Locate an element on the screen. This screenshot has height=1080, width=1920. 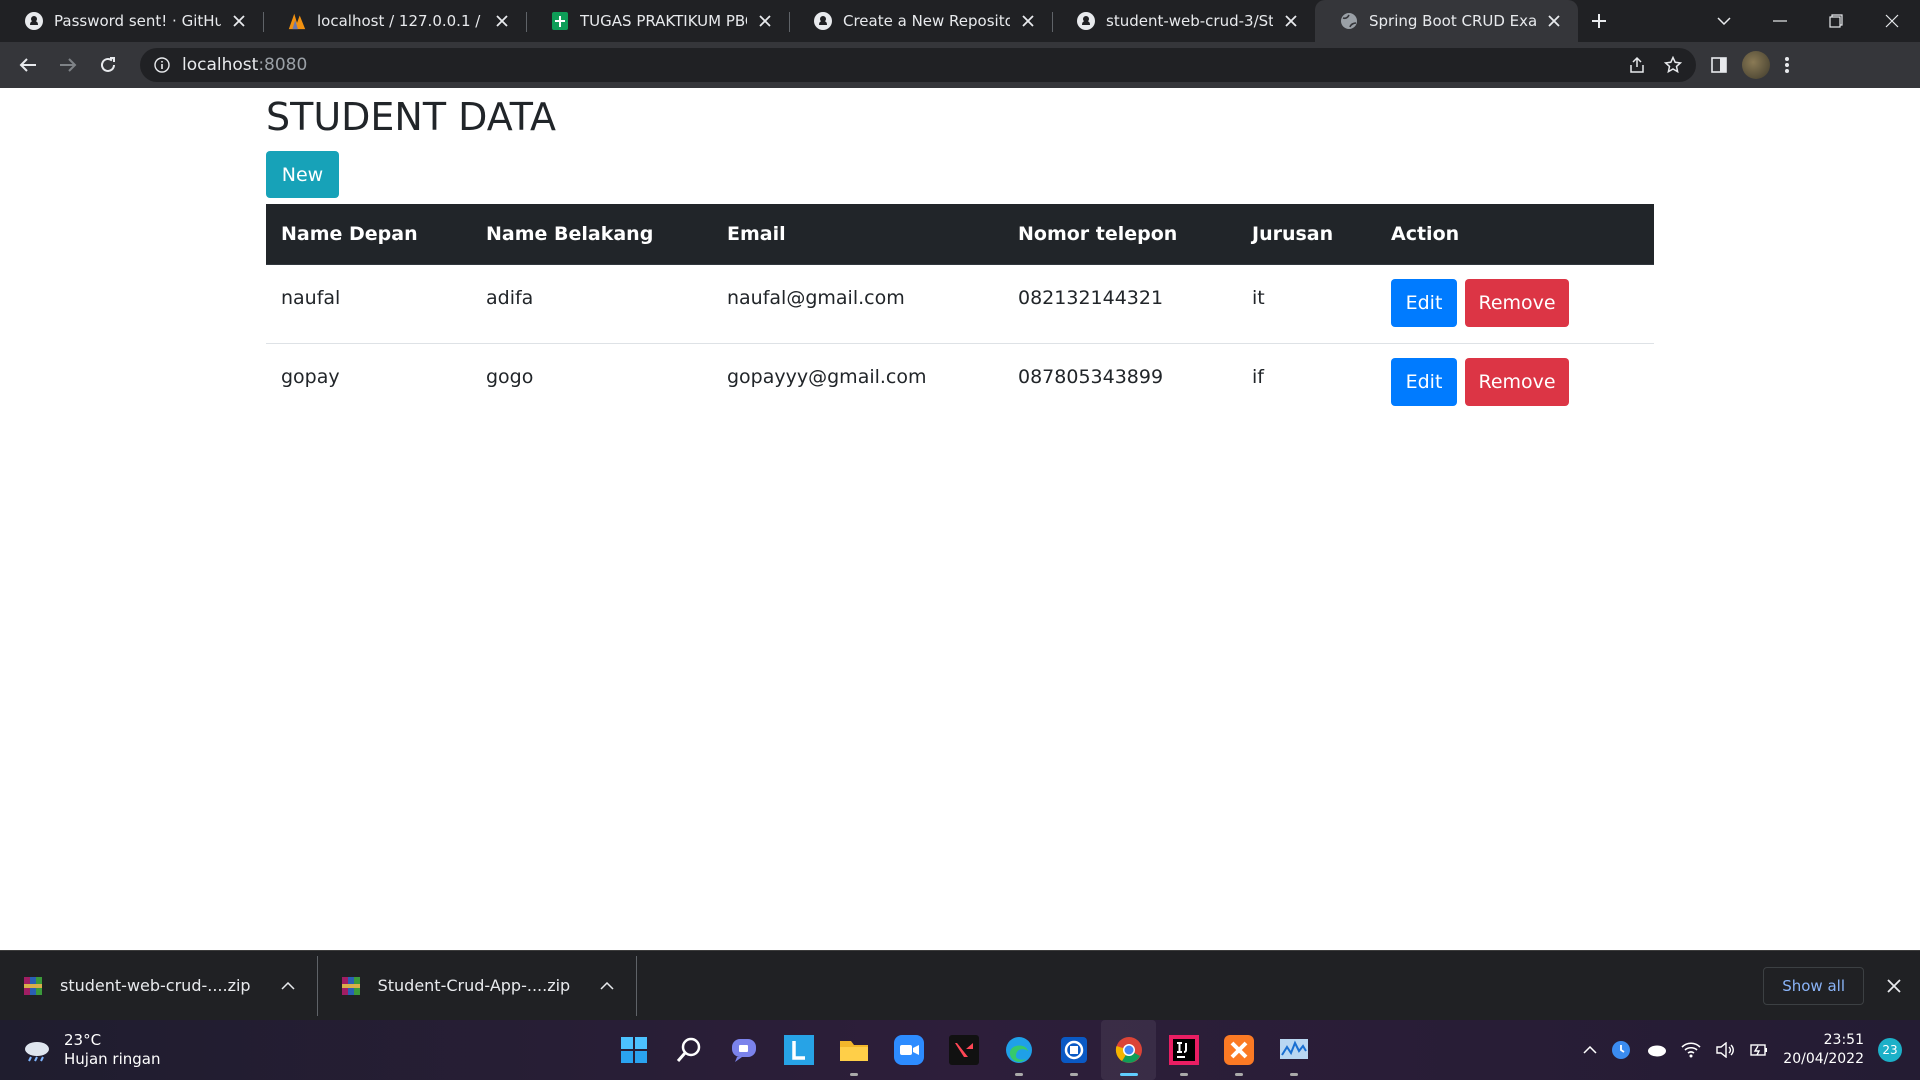
taskbar-l-app is located at coordinates (798, 1050).